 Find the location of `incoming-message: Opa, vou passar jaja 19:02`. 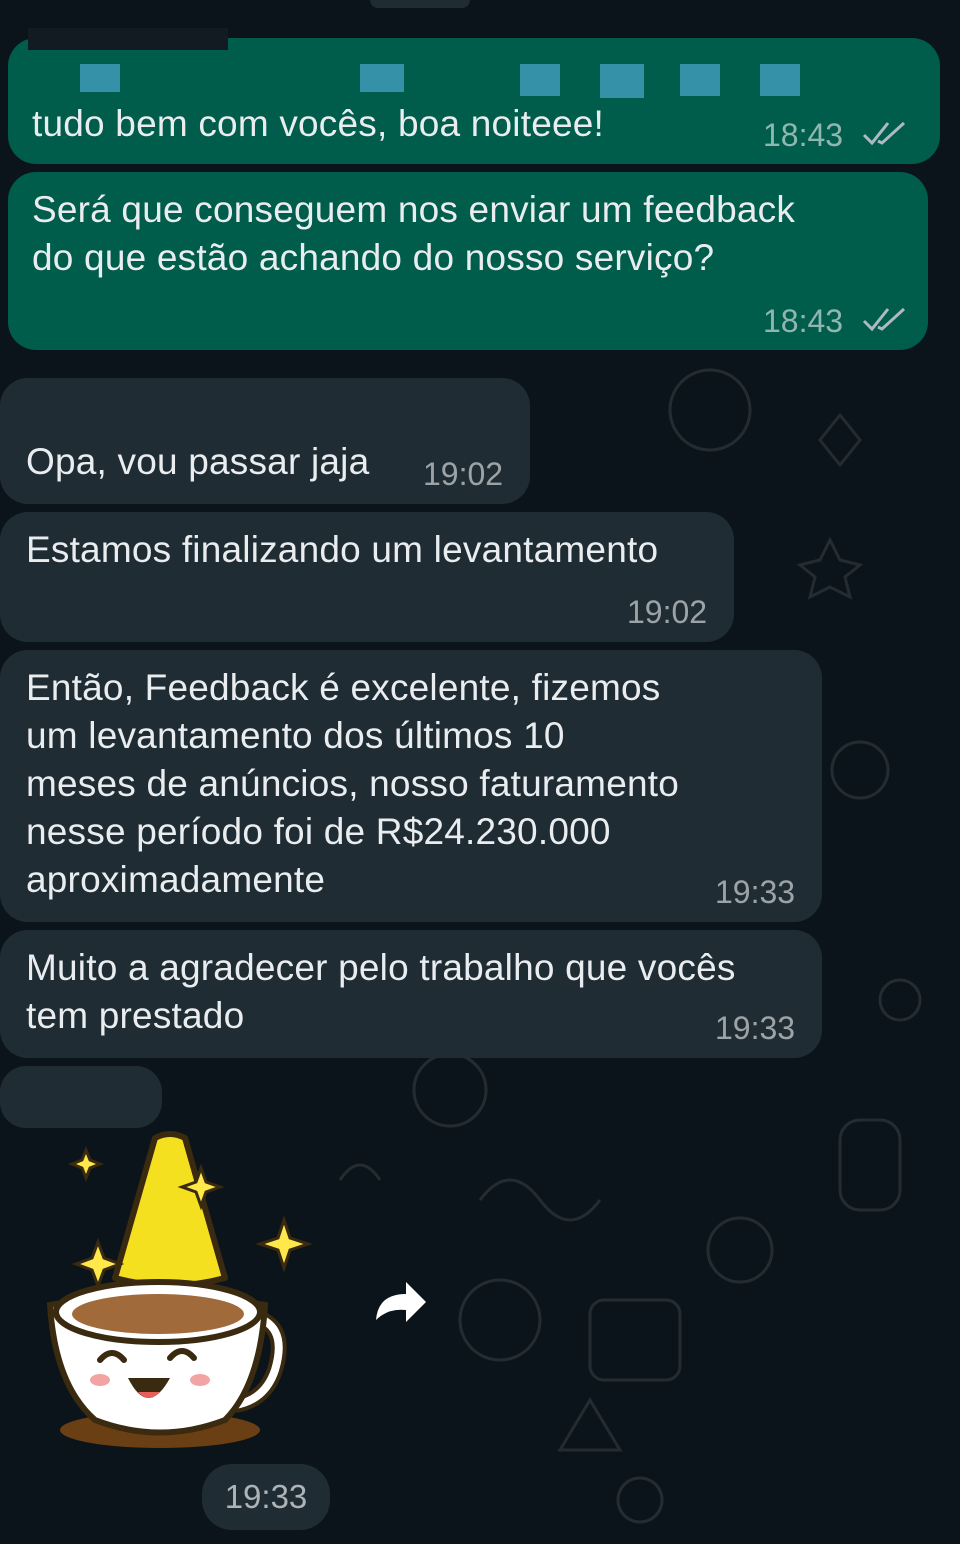

incoming-message: Opa, vou passar jaja 19:02 is located at coordinates (265, 441).